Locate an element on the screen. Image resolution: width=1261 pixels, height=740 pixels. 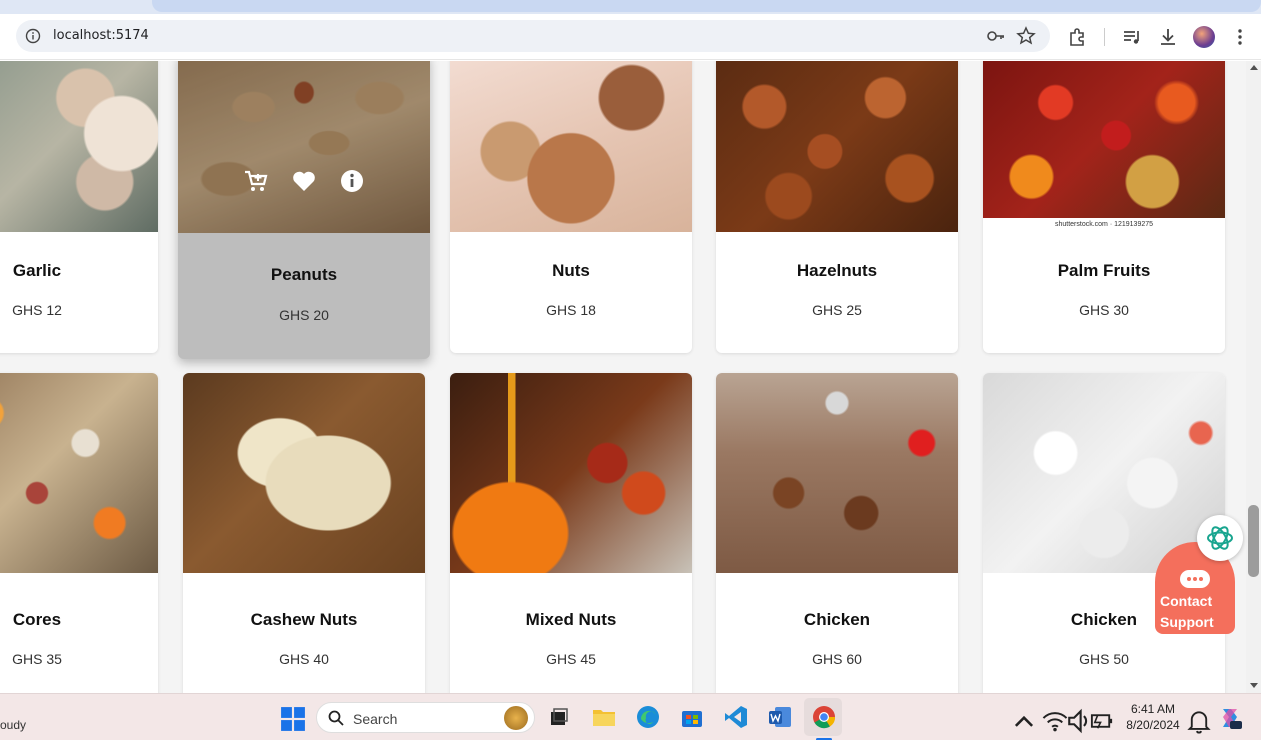
product-card-nuts: Nuts GHS 18 is located at coordinates (571, 207).